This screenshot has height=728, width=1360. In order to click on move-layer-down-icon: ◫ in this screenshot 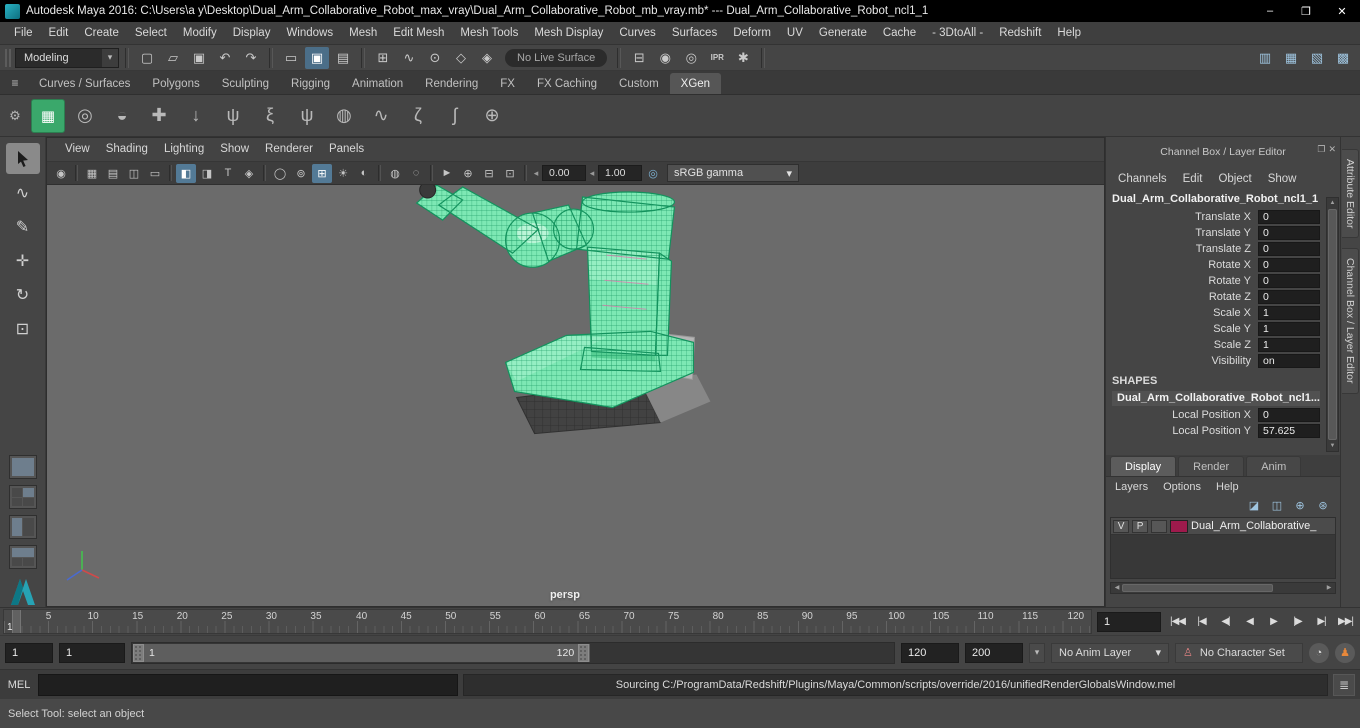, I will do `click(1277, 505)`.